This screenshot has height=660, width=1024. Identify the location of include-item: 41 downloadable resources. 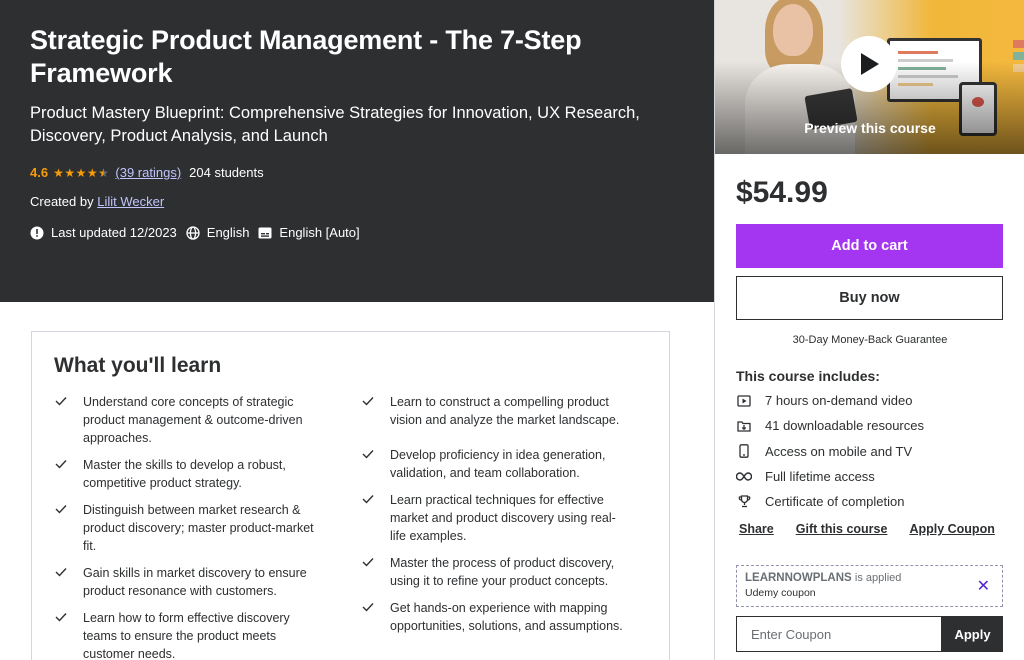
(880, 425).